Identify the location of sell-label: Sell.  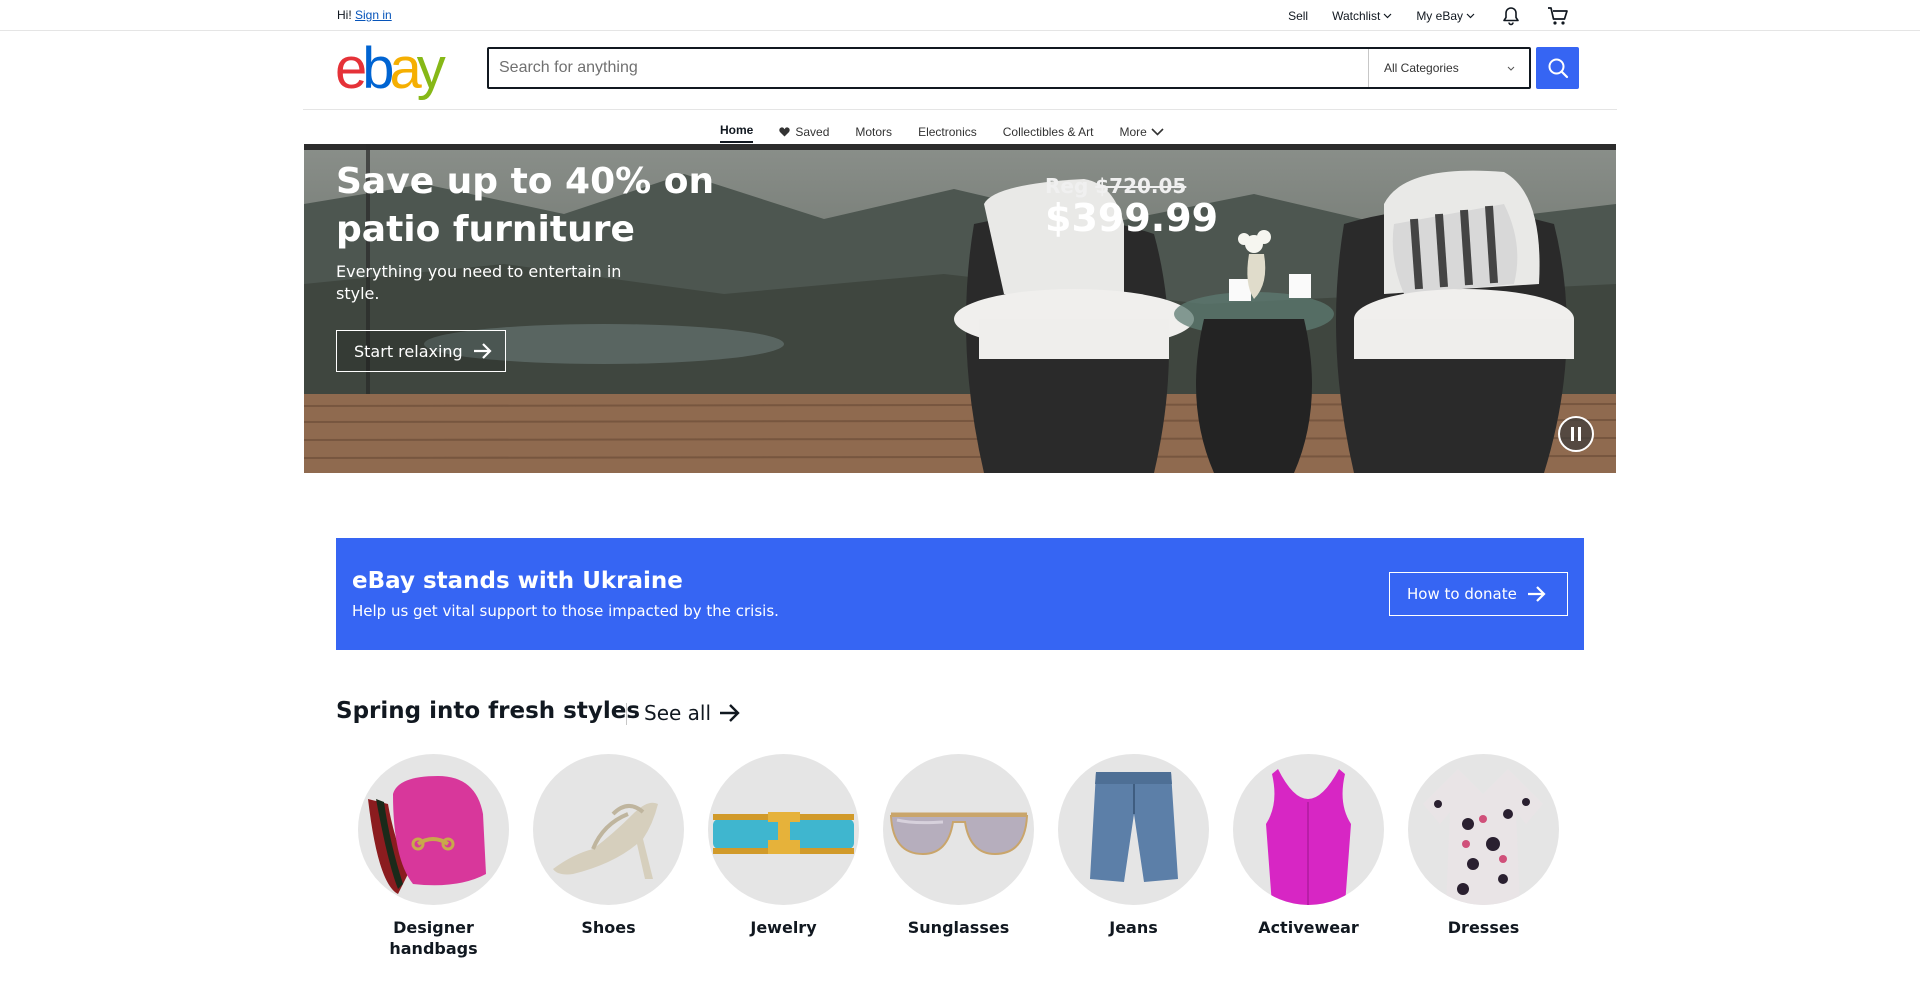
(1298, 15).